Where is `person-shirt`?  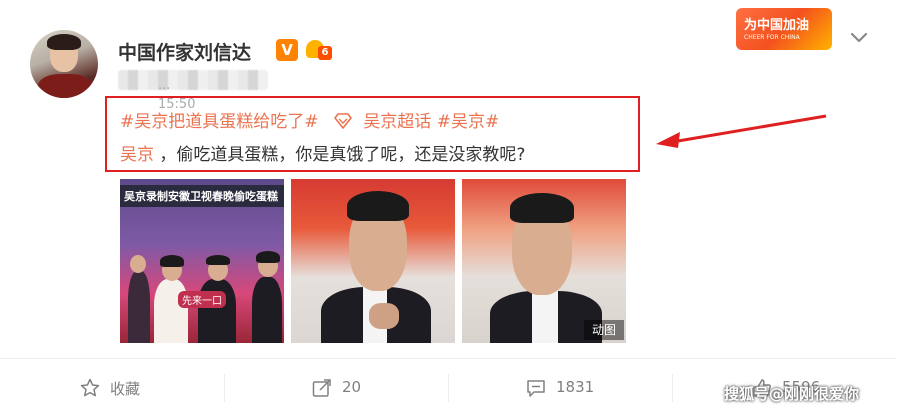
person-shirt is located at coordinates (545, 317).